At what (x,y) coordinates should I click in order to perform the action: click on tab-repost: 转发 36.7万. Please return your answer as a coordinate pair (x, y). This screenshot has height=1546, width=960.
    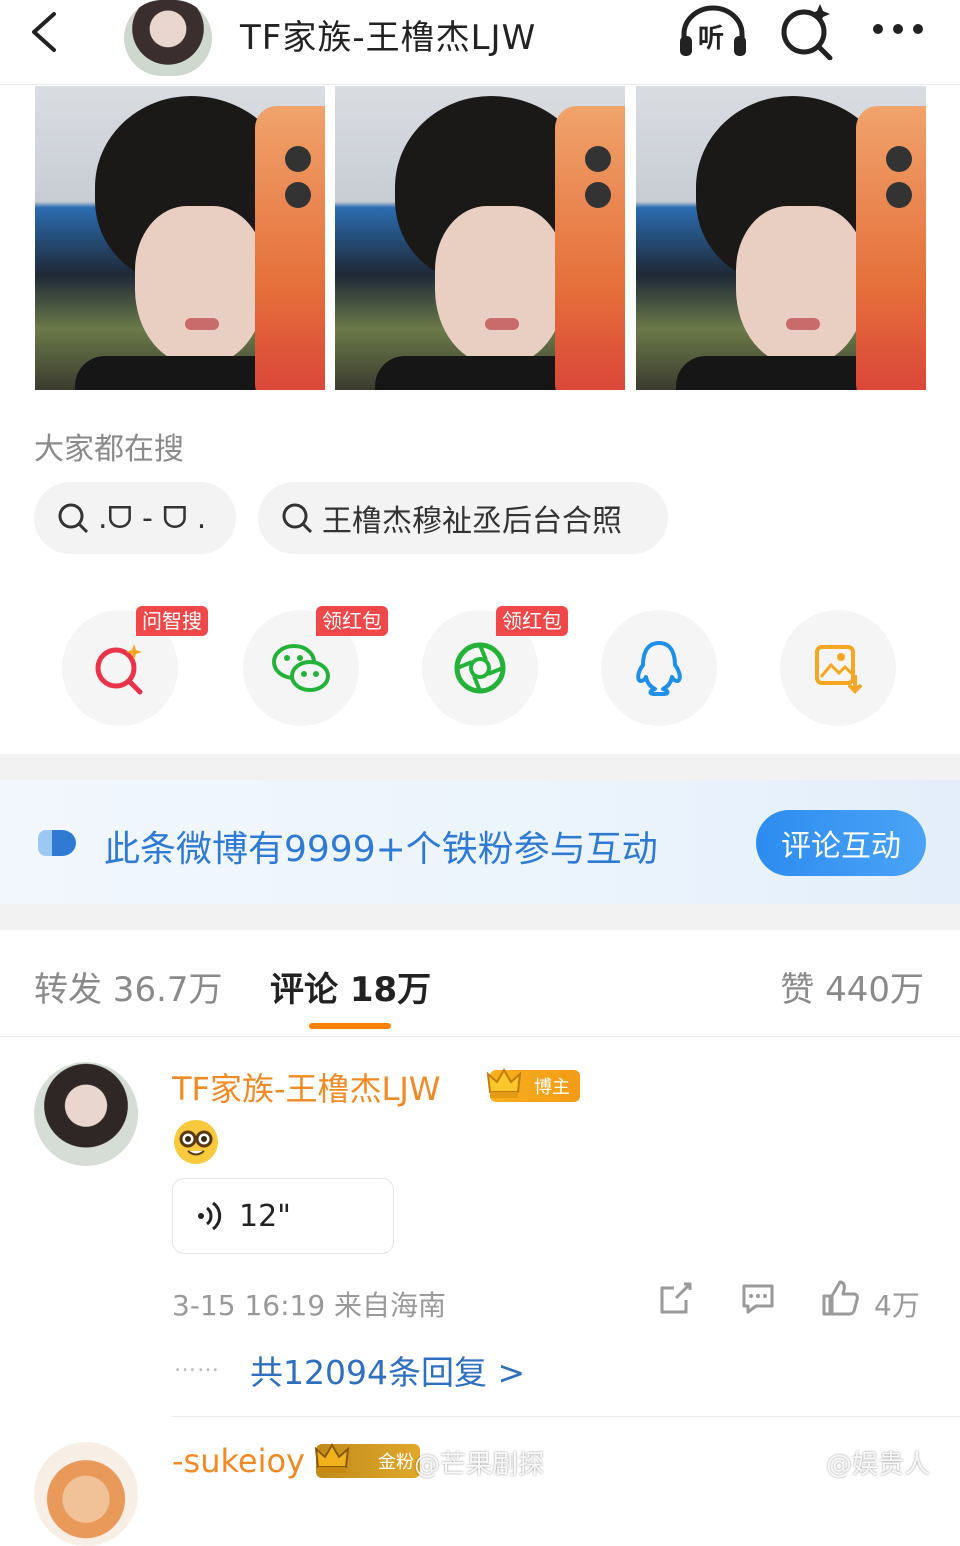
    Looking at the image, I should click on (128, 986).